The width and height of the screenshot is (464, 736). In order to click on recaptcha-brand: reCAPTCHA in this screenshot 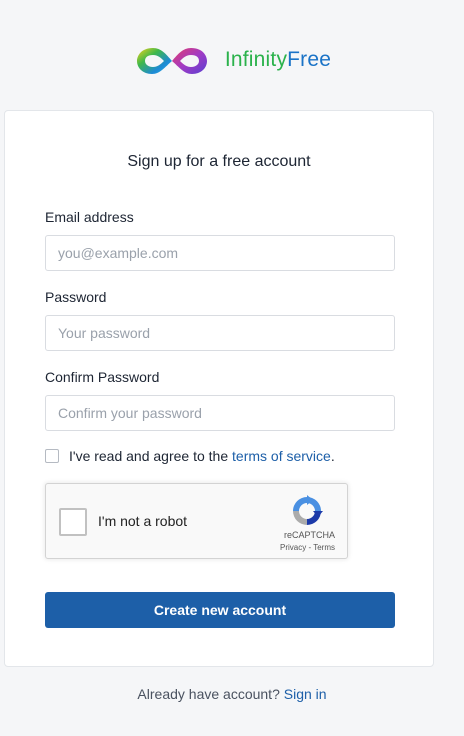, I will do `click(309, 535)`.